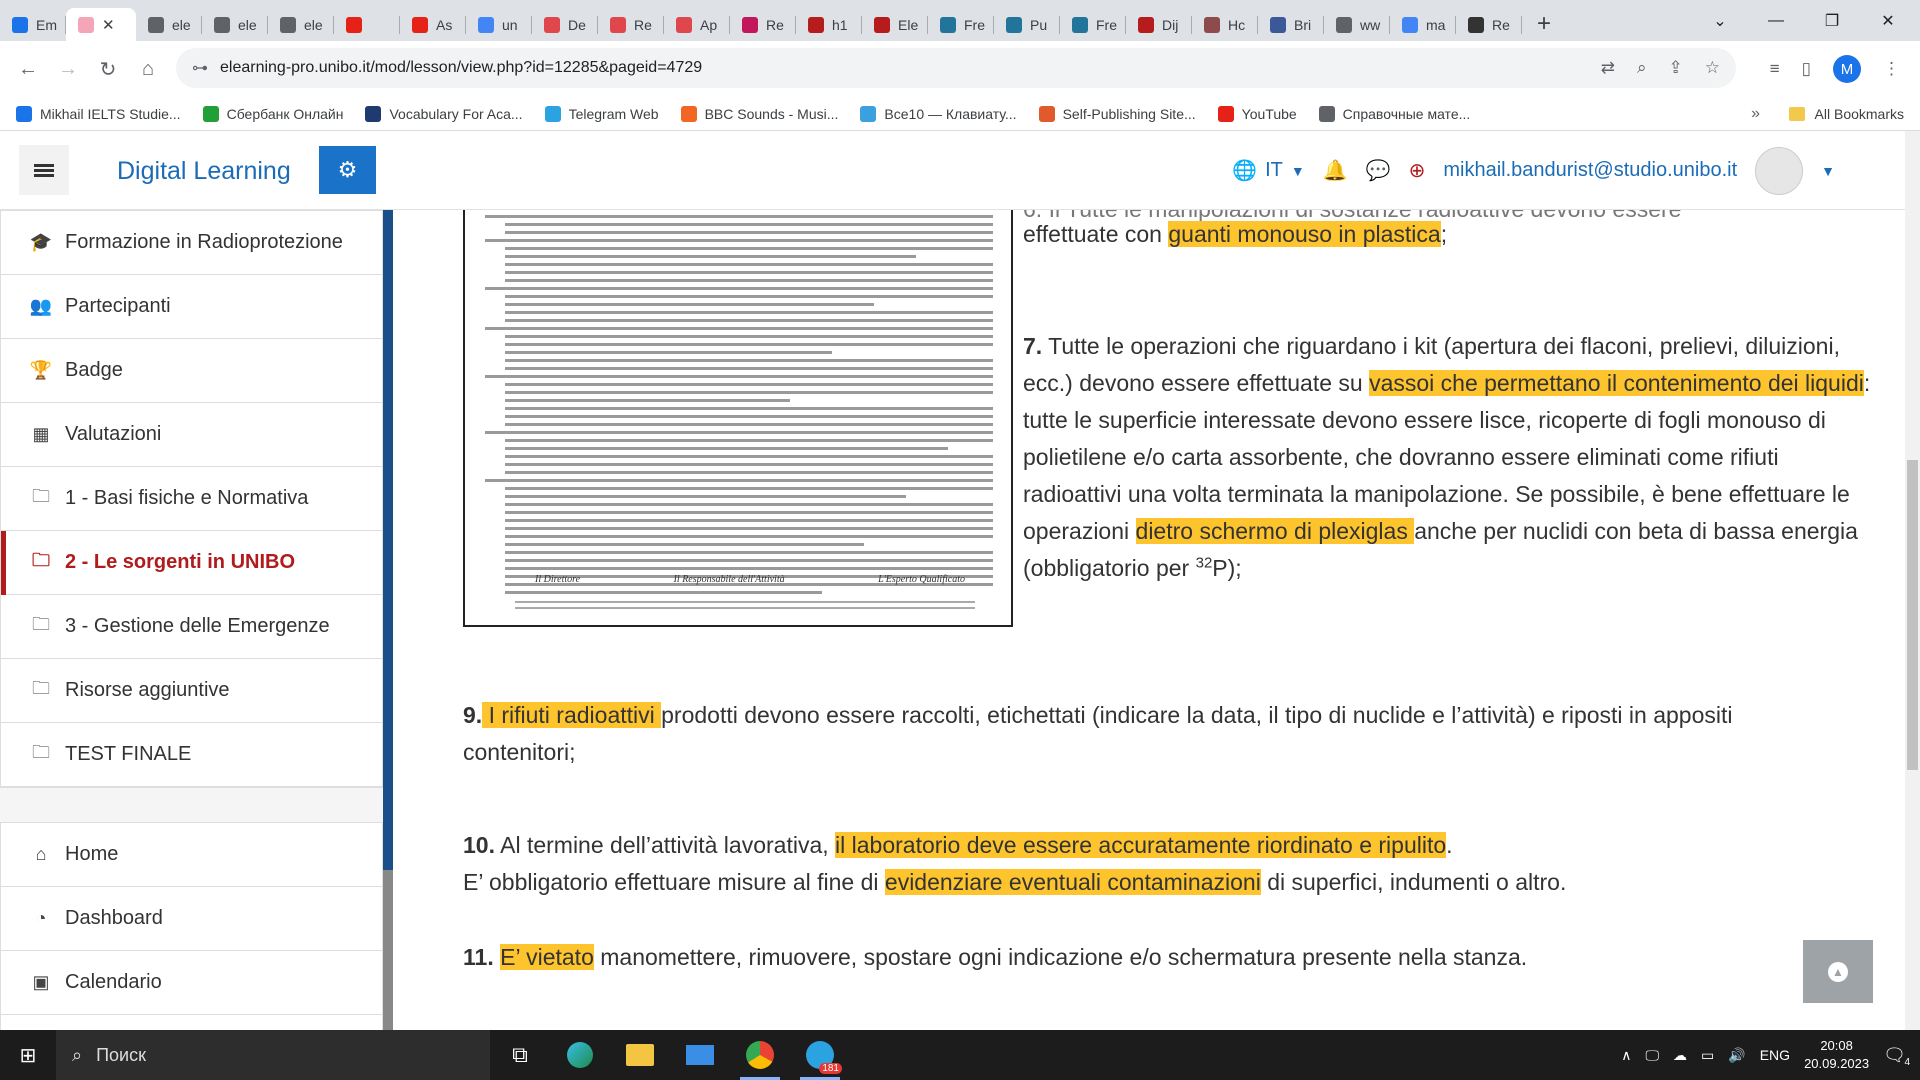  What do you see at coordinates (499, 24) in the screenshot?
I see `browser-tab: un` at bounding box center [499, 24].